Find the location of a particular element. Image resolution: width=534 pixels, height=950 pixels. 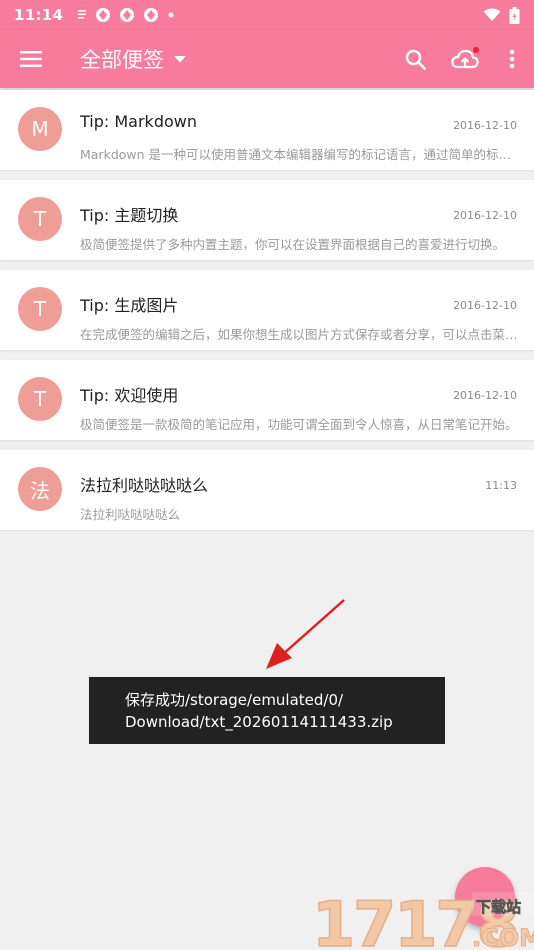

svg-text: 下载站 is located at coordinates (498, 907).